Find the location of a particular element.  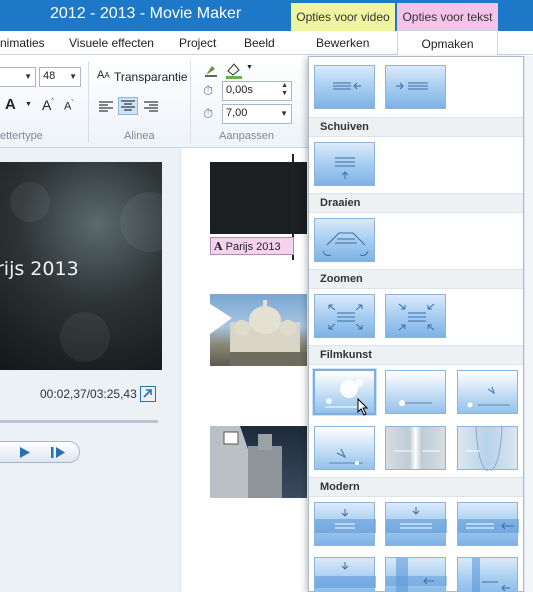

tab-view: Beeld is located at coordinates (259, 43).